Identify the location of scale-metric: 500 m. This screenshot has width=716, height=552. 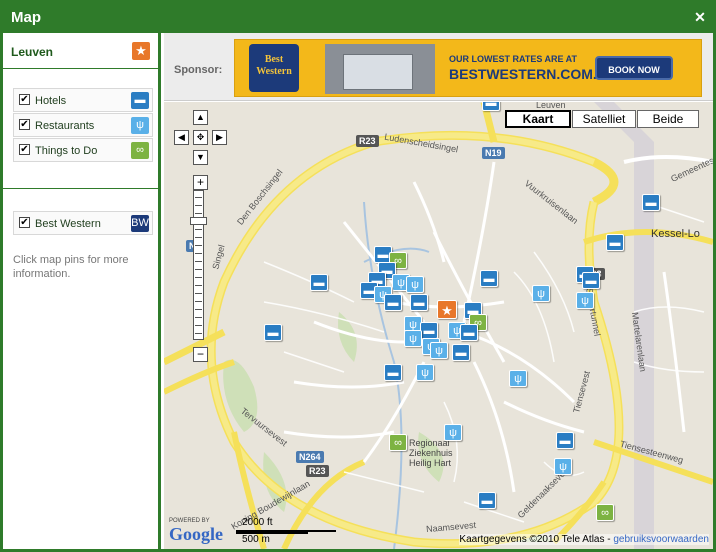
(256, 539).